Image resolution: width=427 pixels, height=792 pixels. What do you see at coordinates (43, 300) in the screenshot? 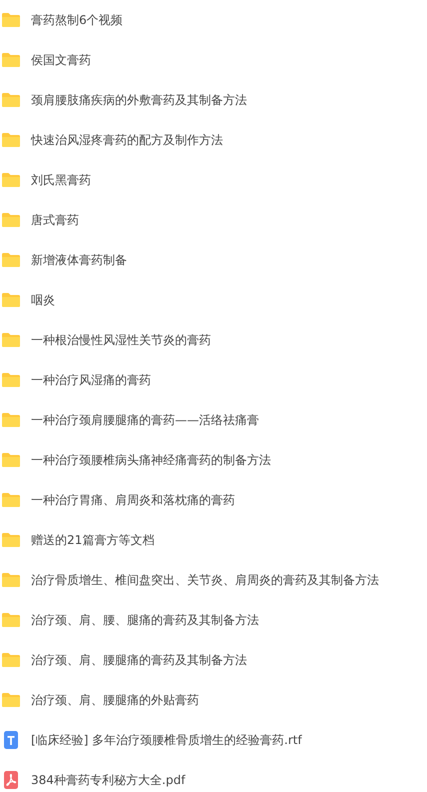
I see `file-name: 咽炎` at bounding box center [43, 300].